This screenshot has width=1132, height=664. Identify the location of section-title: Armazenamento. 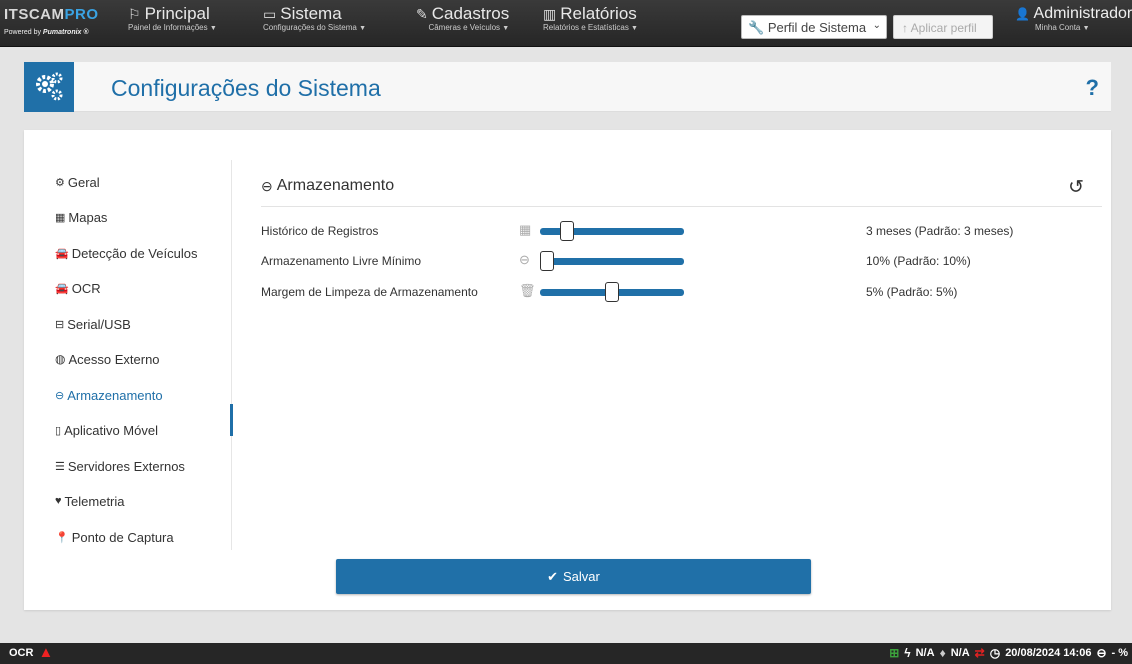
(335, 185).